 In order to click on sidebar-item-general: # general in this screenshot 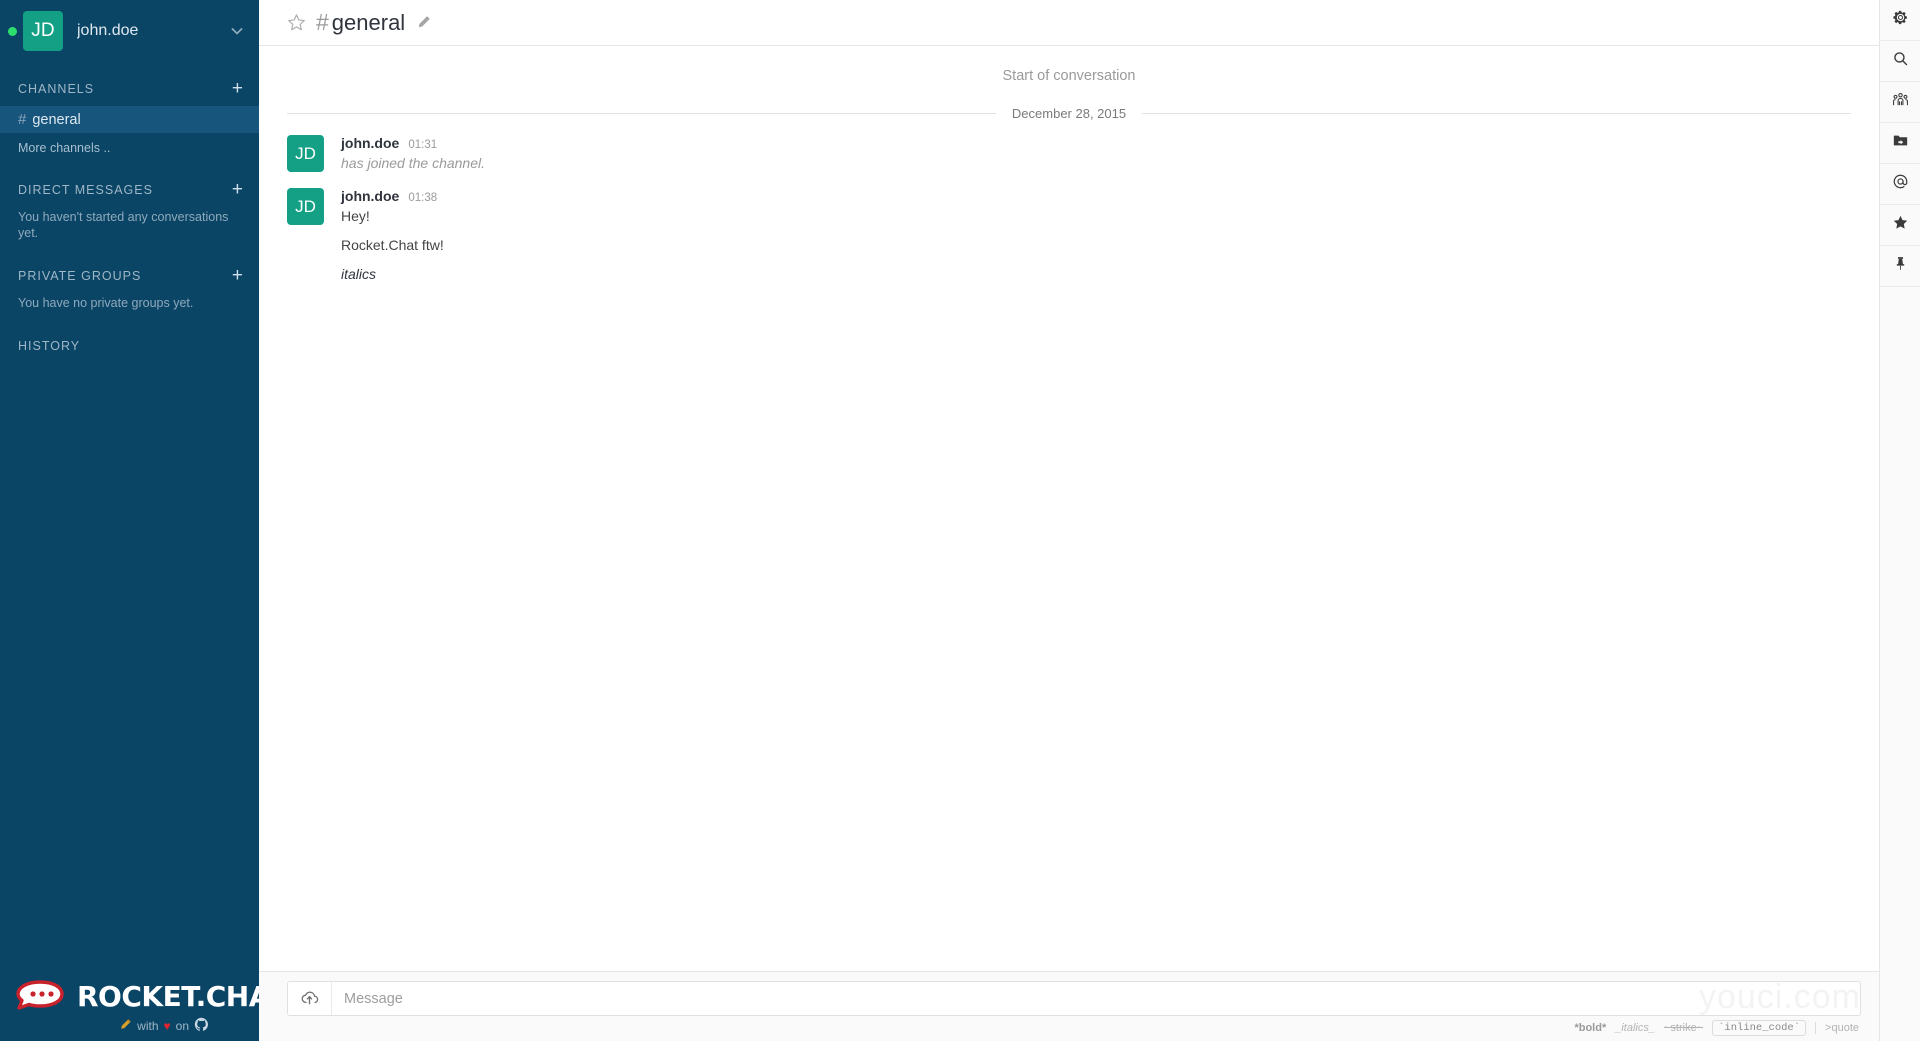, I will do `click(129, 119)`.